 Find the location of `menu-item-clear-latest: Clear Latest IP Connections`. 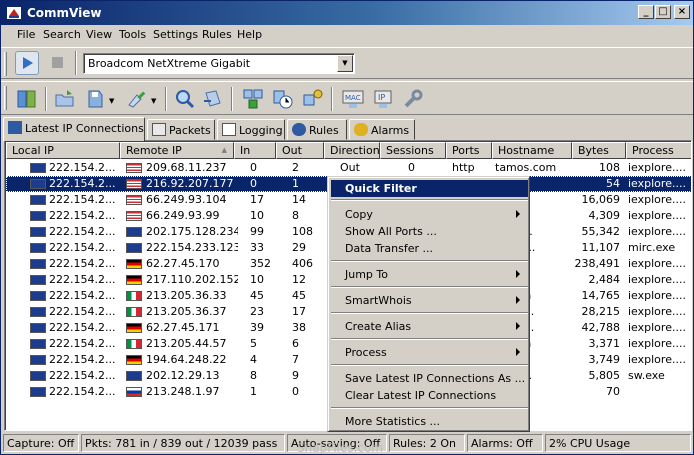

menu-item-clear-latest: Clear Latest IP Connections is located at coordinates (429, 395).